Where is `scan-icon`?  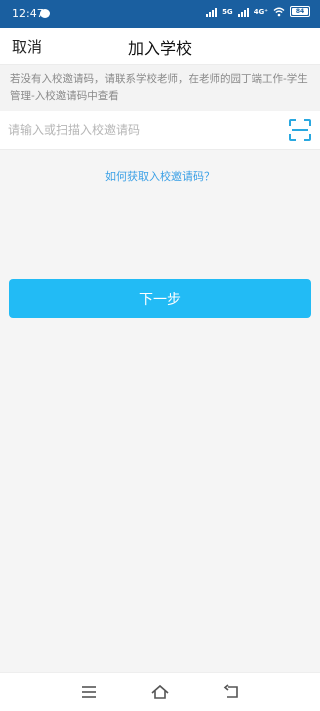
scan-icon is located at coordinates (300, 130).